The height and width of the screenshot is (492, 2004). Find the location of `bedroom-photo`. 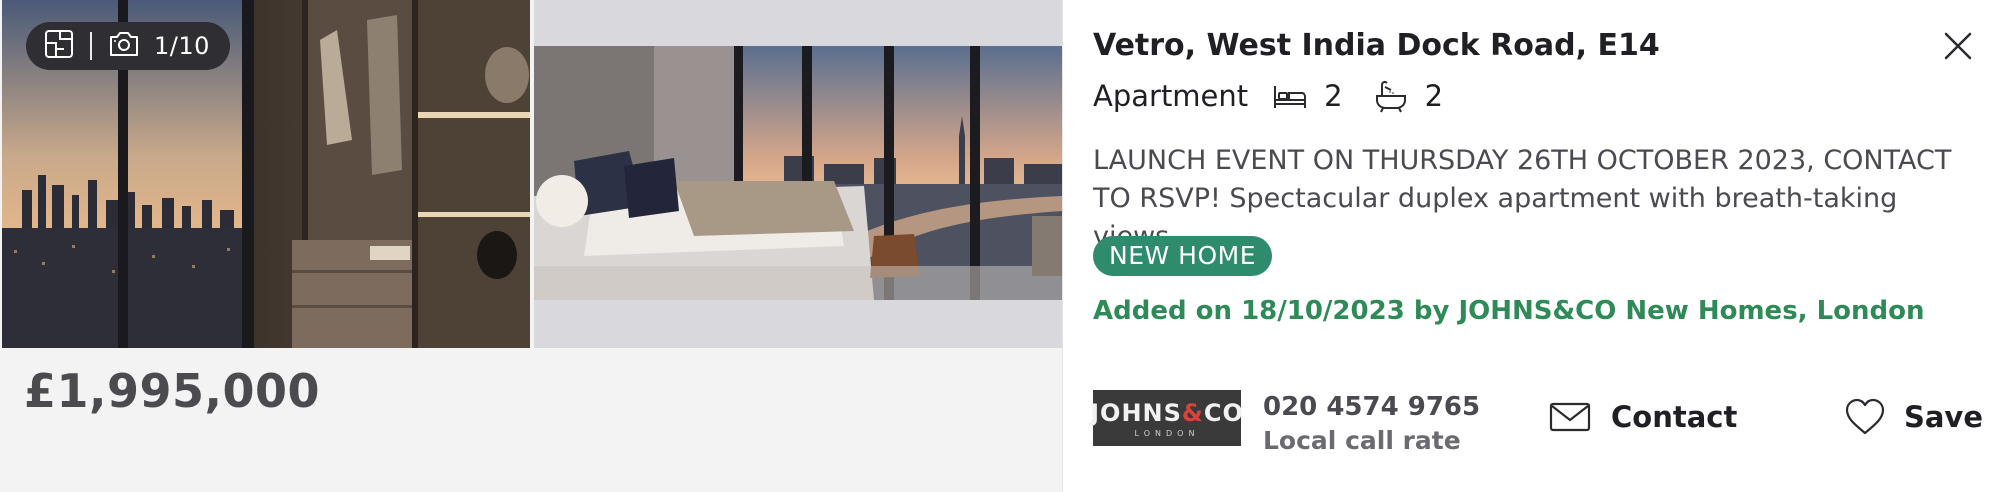

bedroom-photo is located at coordinates (798, 173).